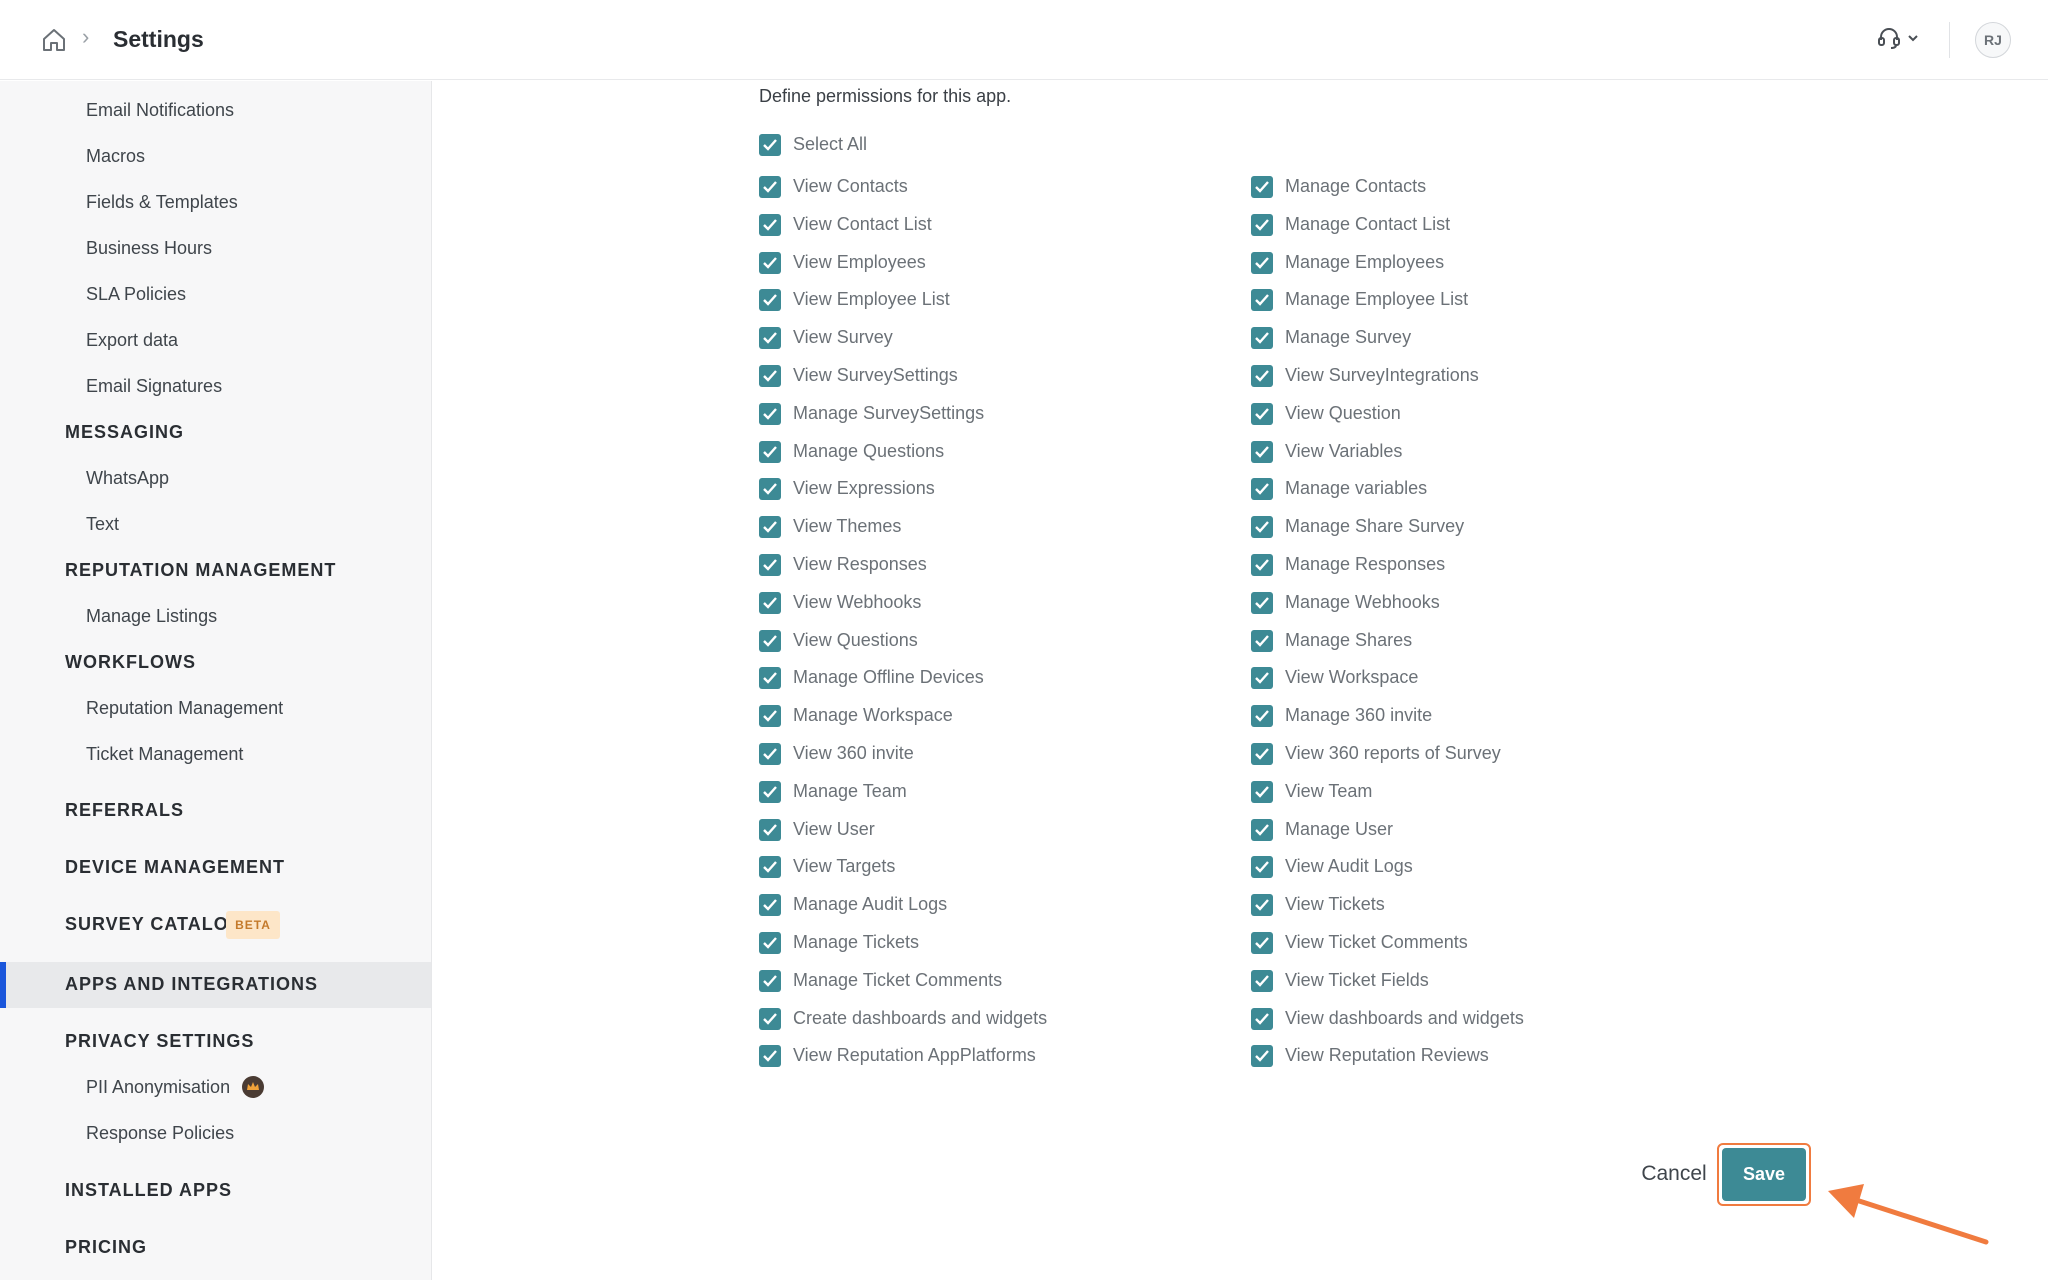  What do you see at coordinates (897, 980) in the screenshot?
I see `permission-label-manage-ticket-comments: Manage Ticket Comments` at bounding box center [897, 980].